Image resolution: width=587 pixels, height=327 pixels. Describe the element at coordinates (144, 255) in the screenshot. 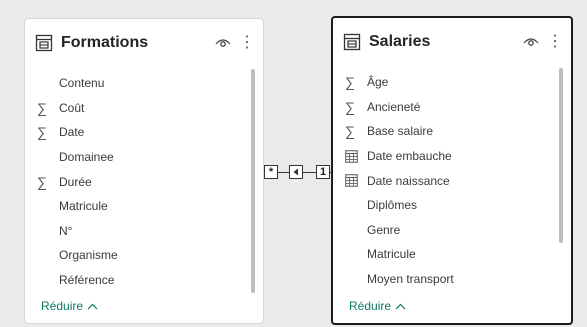

I see `field-row: Organisme` at that location.